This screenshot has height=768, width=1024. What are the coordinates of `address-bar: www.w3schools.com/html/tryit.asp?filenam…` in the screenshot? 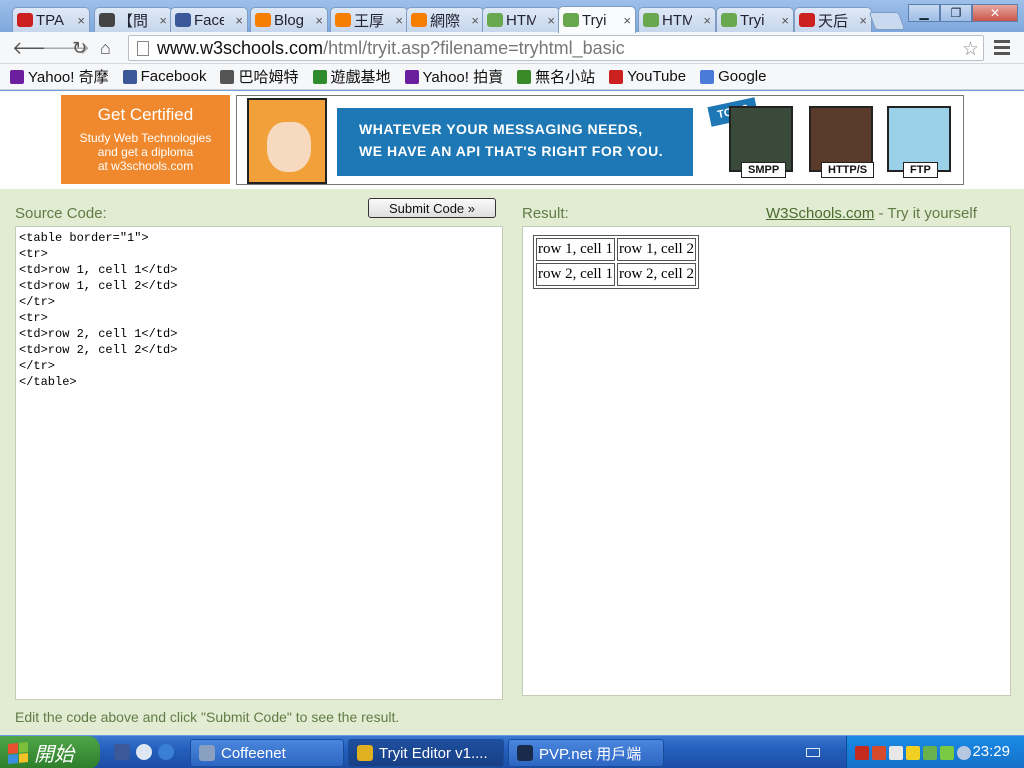 It's located at (556, 48).